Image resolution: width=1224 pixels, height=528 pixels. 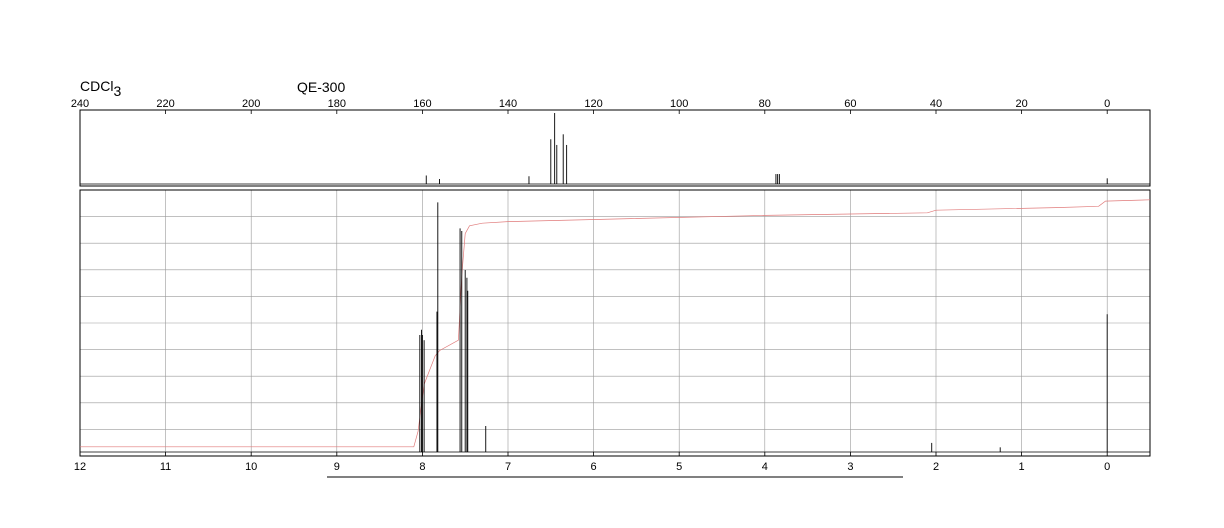 What do you see at coordinates (165, 467) in the screenshot?
I see `h1-tick-label: 11` at bounding box center [165, 467].